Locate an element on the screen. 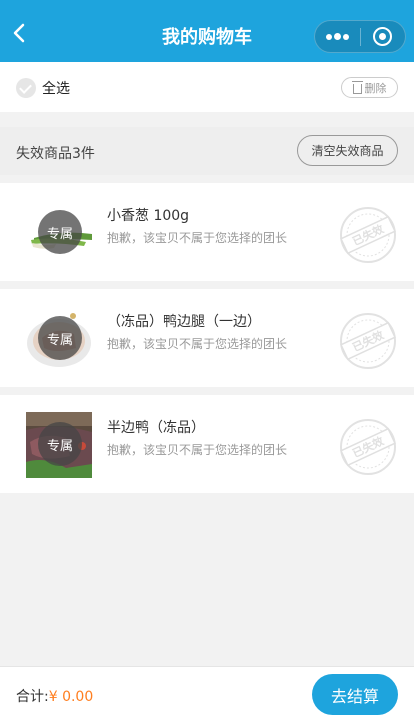 The width and height of the screenshot is (414, 721). cart-item: 专属 半边鸭（冻品） 抱歉，该宝贝不属于您选择的团长 已失效 is located at coordinates (207, 444).